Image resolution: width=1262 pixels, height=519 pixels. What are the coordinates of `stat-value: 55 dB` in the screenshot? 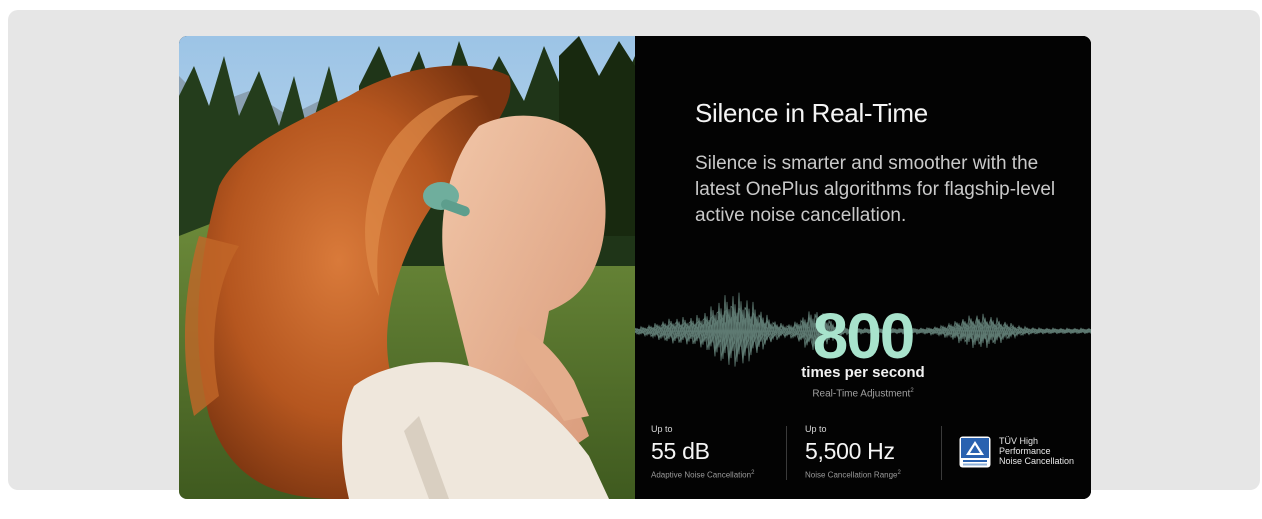 It's located at (680, 451).